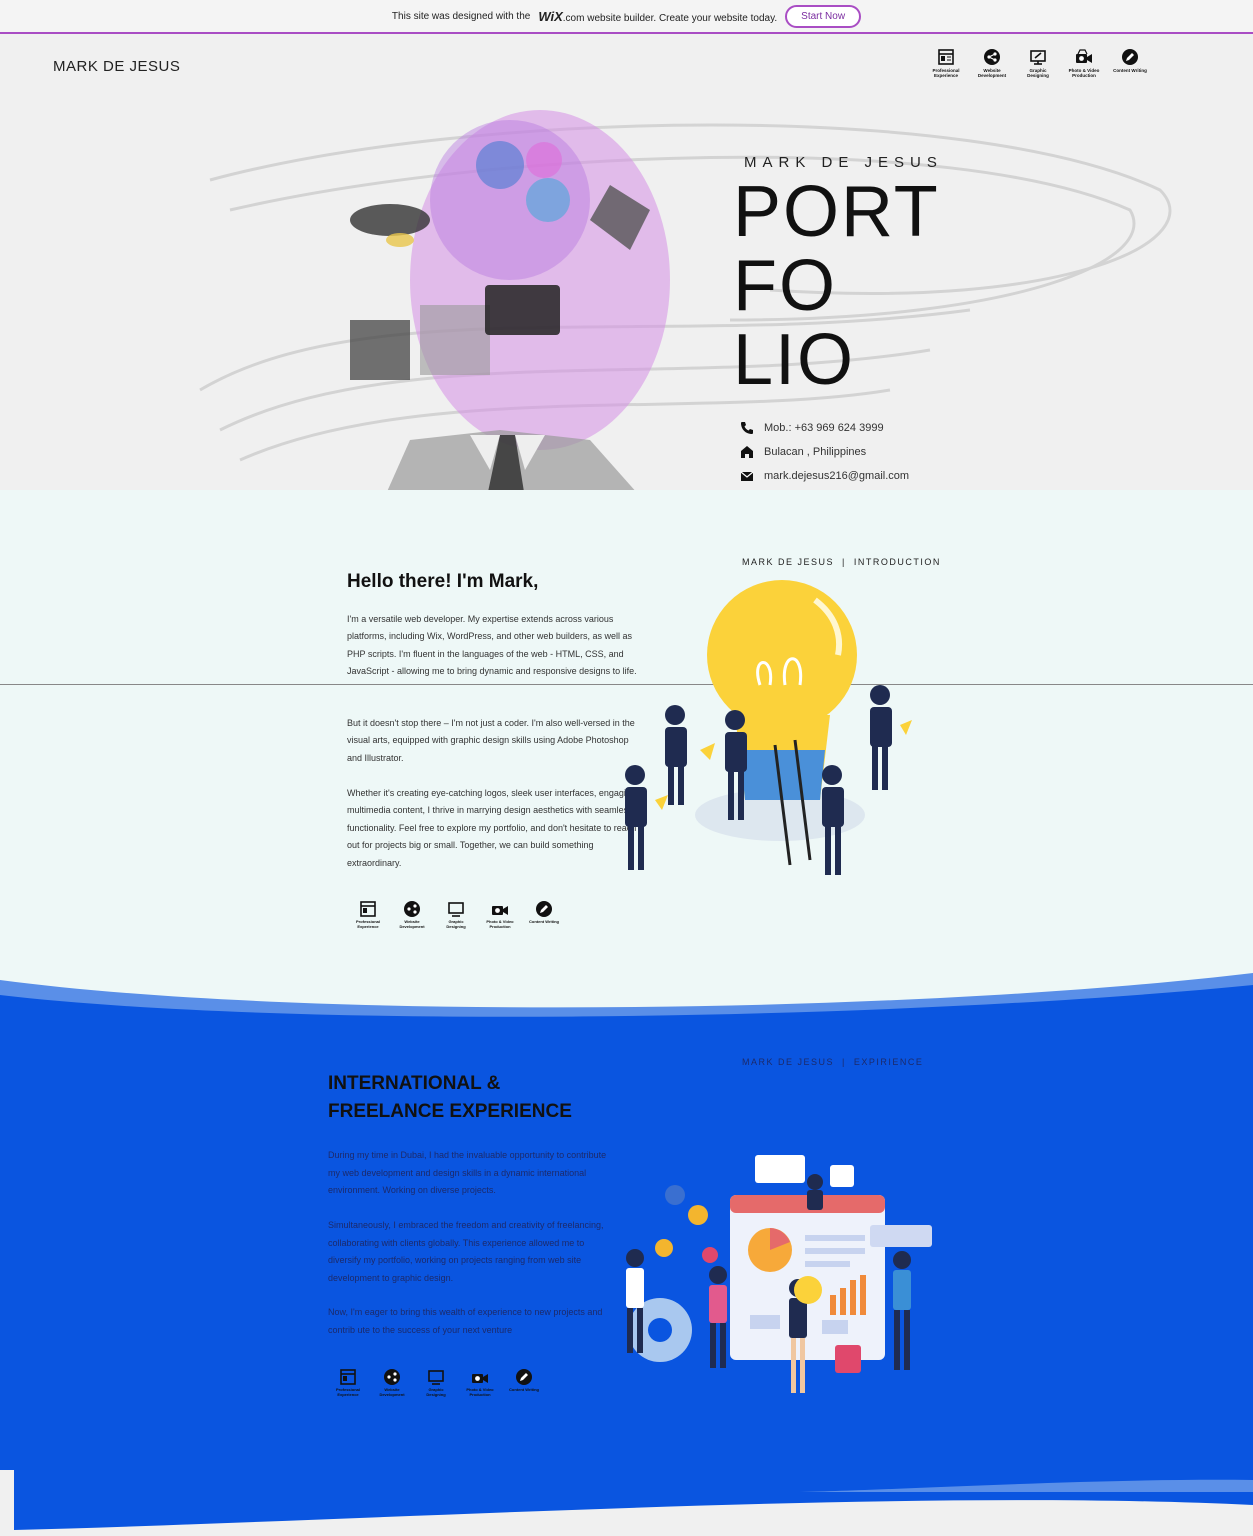 Image resolution: width=1253 pixels, height=1536 pixels. I want to click on intro-professional-experience: Professional Experience, so click(368, 914).